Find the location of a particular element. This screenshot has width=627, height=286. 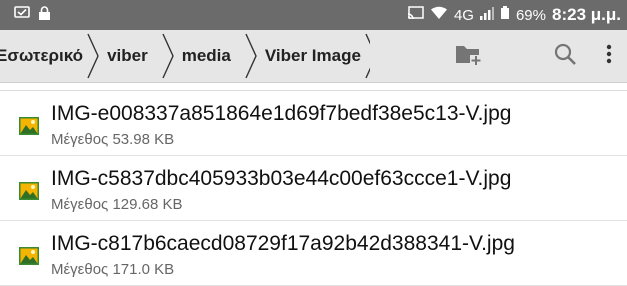

battery-icon is located at coordinates (505, 15).